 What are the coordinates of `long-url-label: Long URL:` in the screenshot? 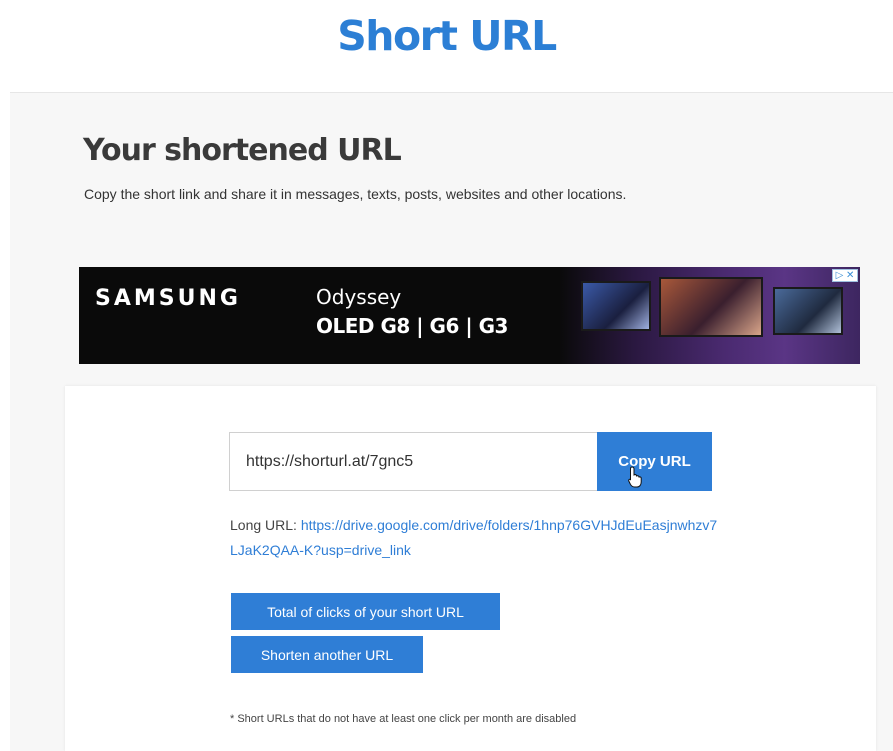 It's located at (263, 525).